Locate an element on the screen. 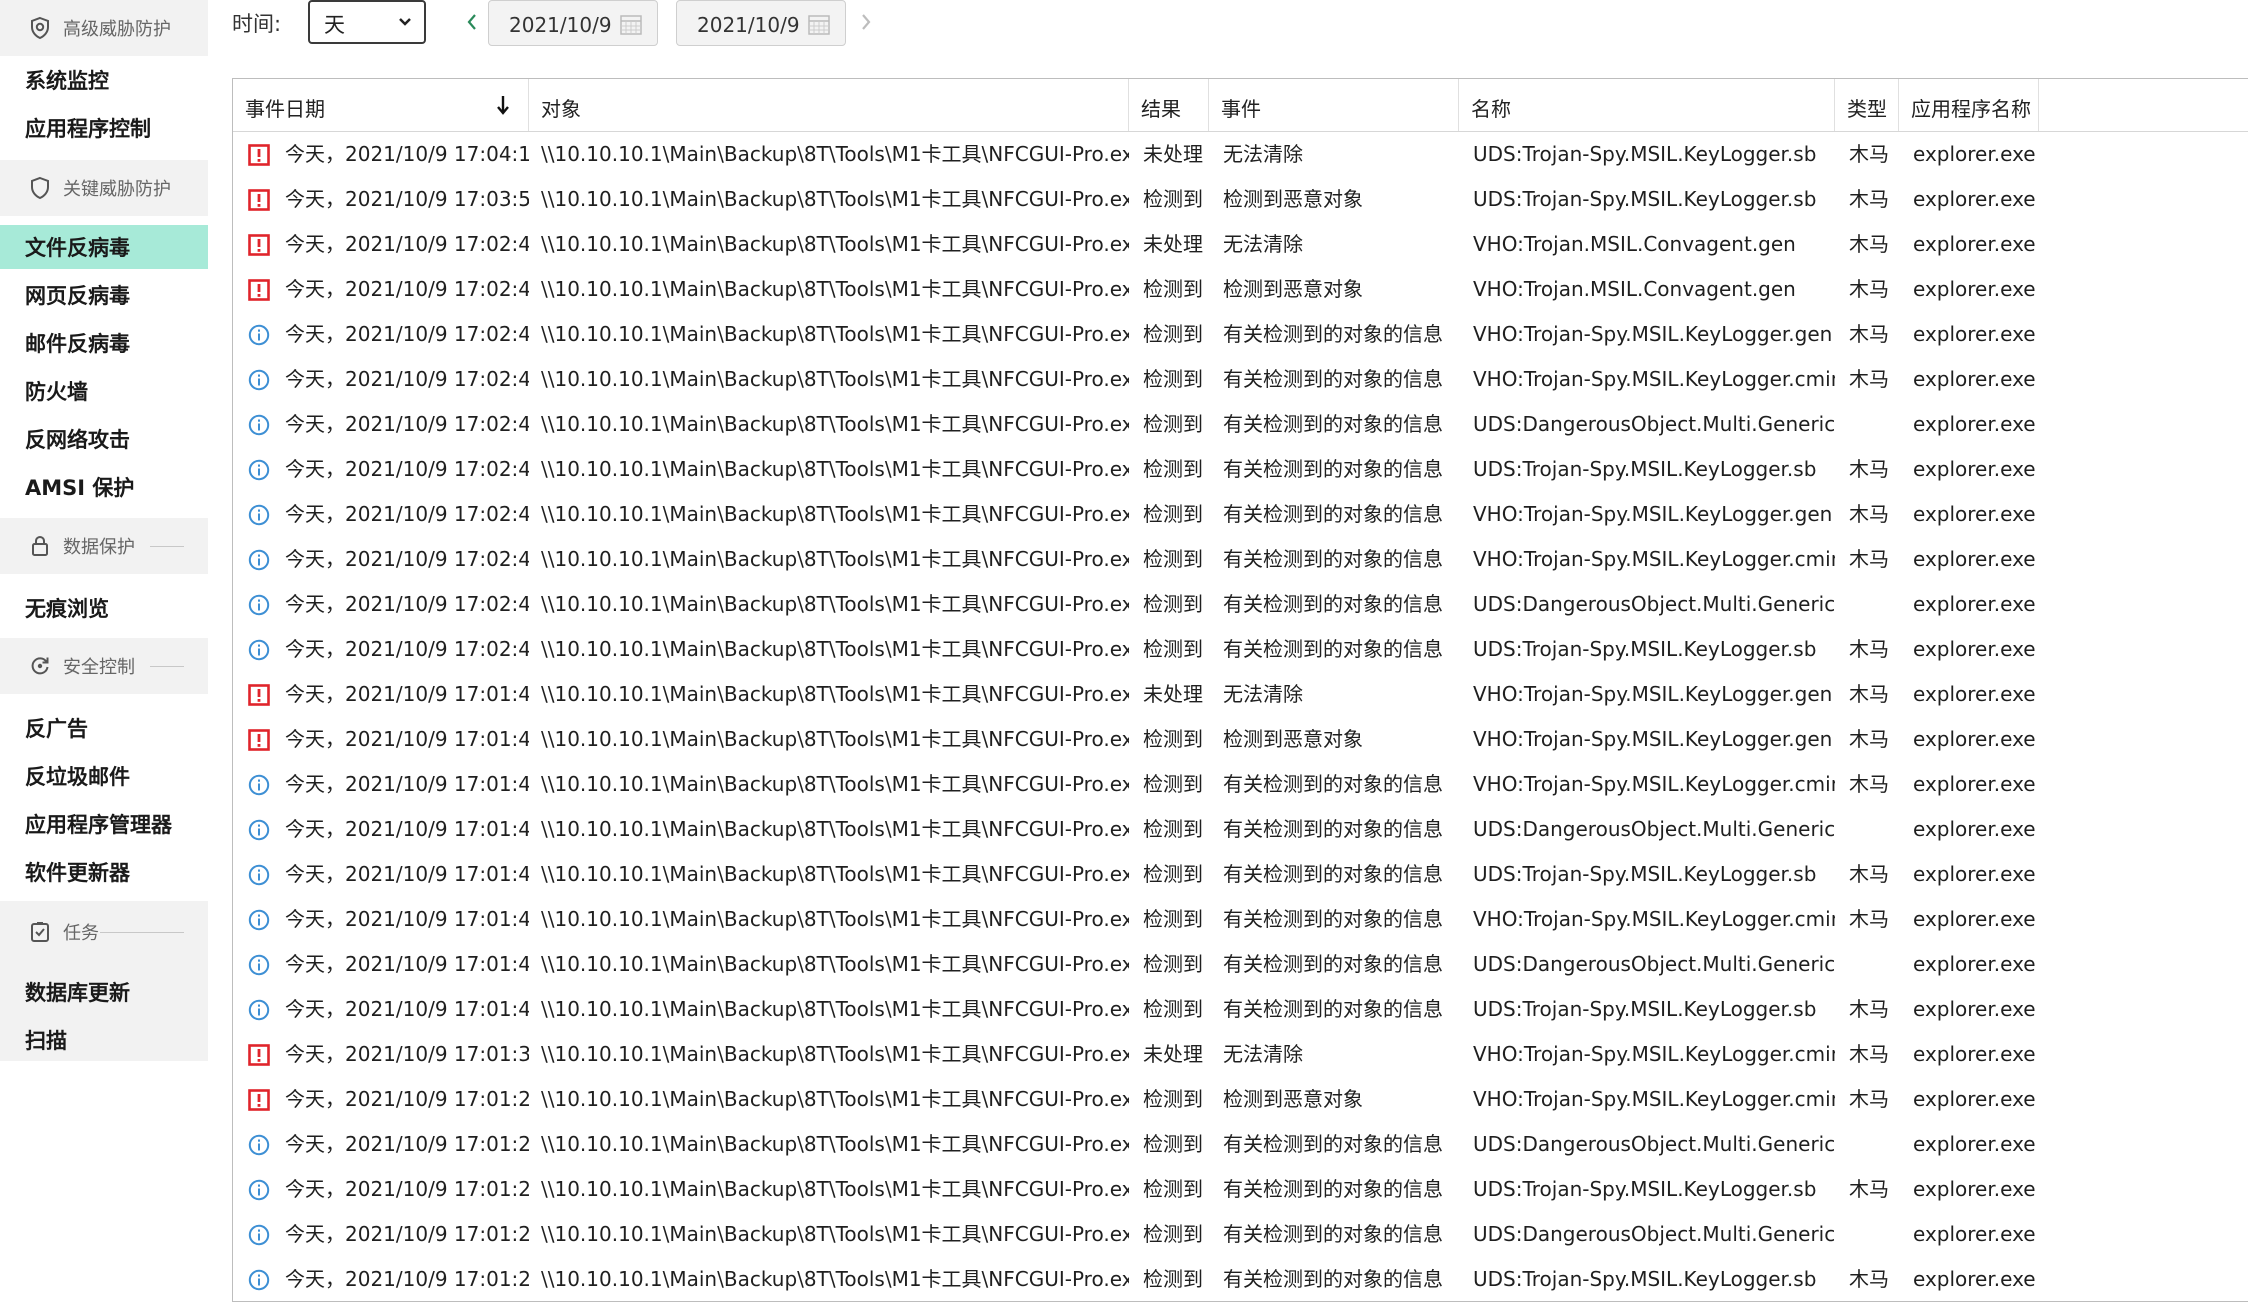 The image size is (2248, 1306). sidebar-item-db-update: 数据库更新 is located at coordinates (104, 992).